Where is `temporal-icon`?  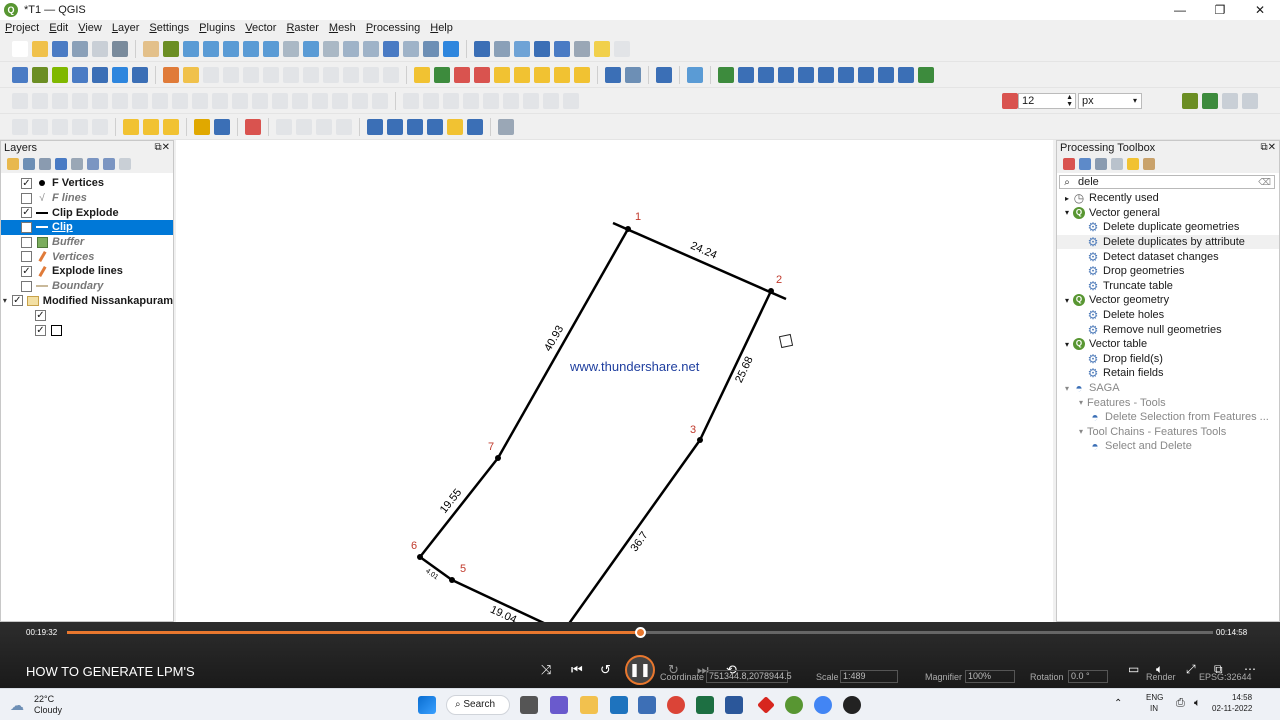
temporal-icon is located at coordinates (431, 48).